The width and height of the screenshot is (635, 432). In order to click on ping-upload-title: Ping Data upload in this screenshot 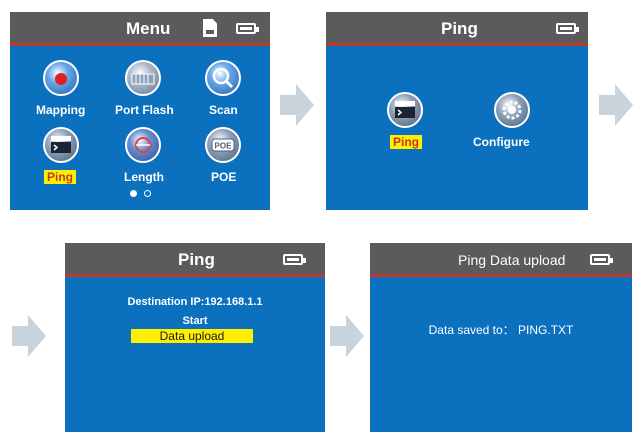, I will do `click(512, 260)`.